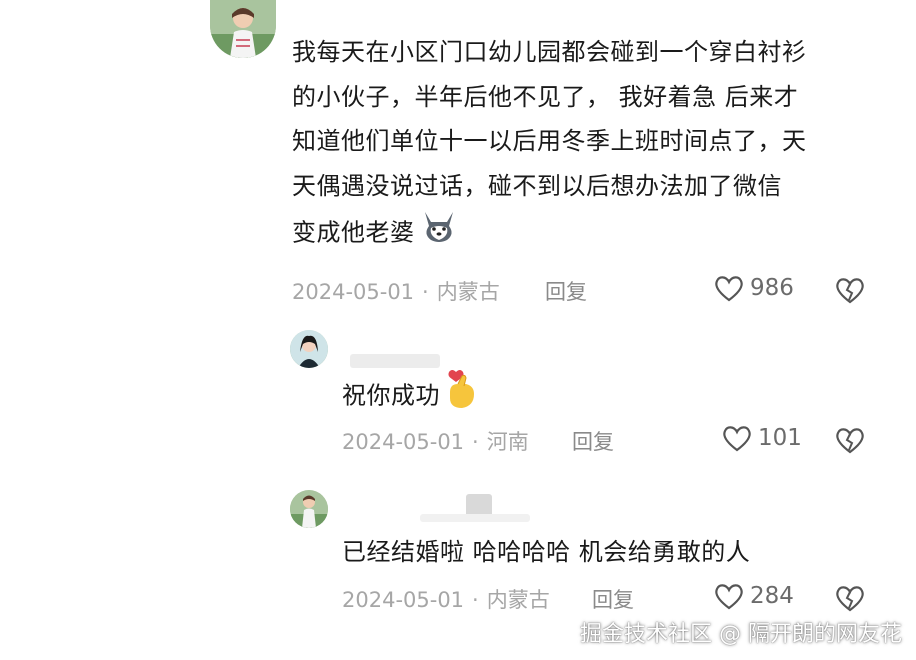 The width and height of the screenshot is (916, 660). What do you see at coordinates (461, 396) in the screenshot?
I see `finger-heart-emoji` at bounding box center [461, 396].